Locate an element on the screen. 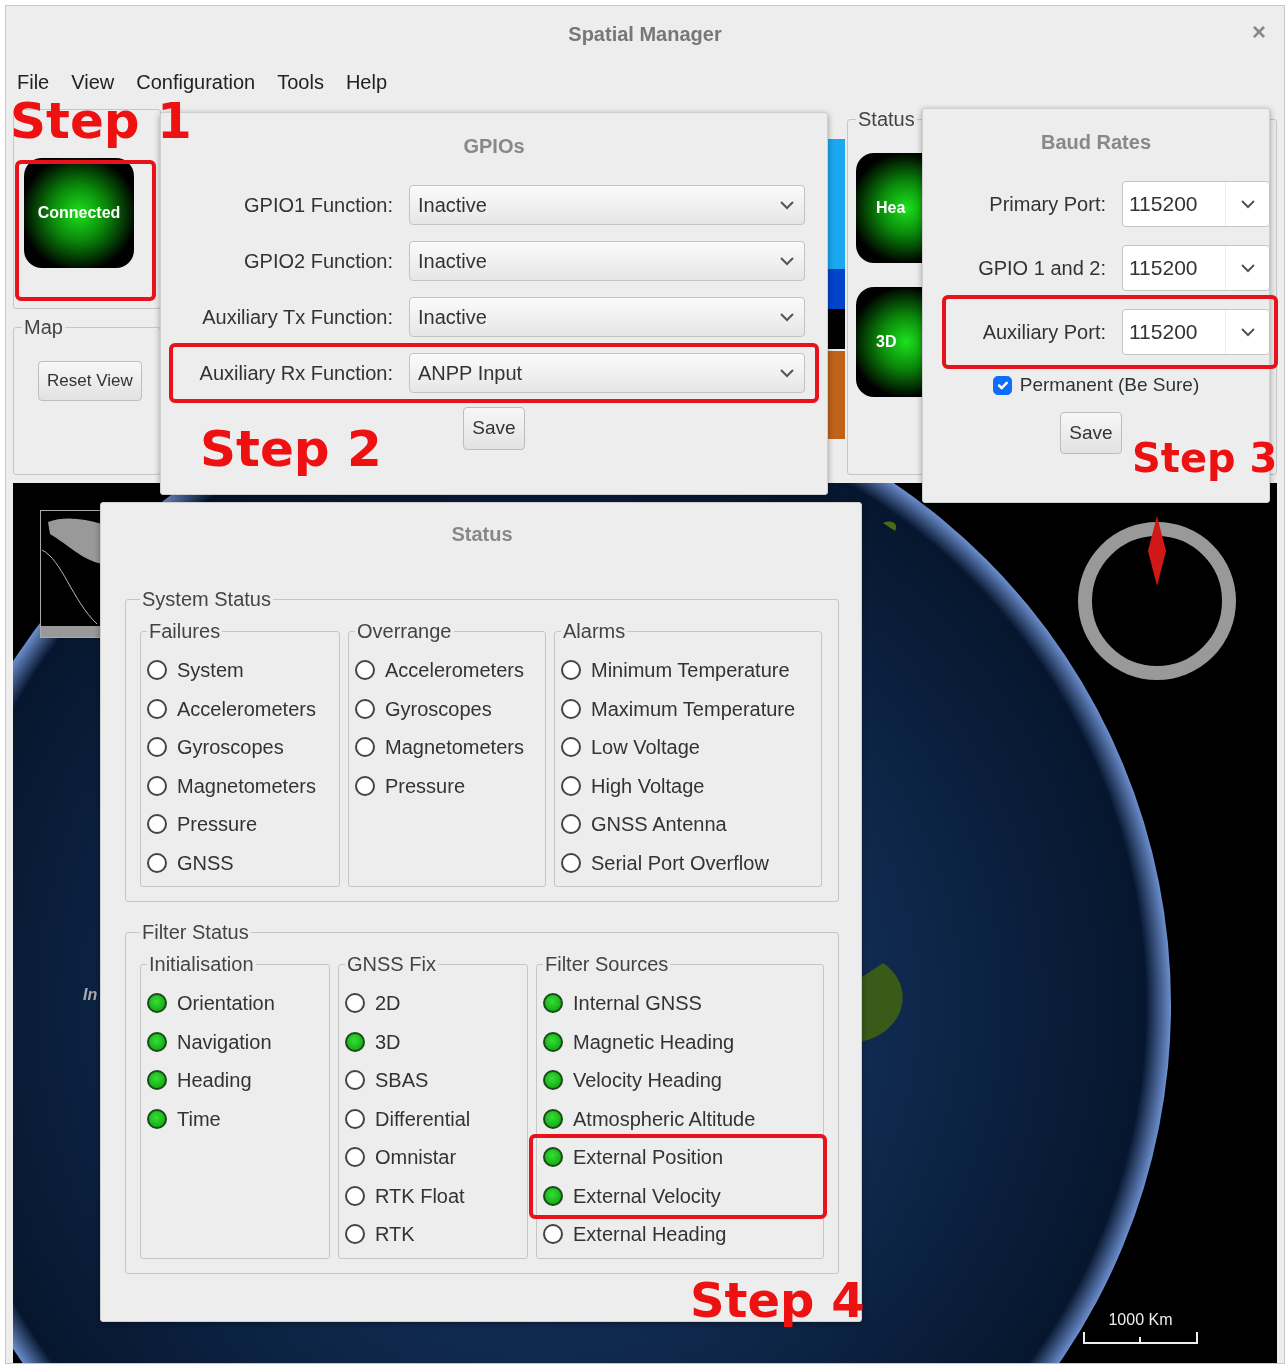 Image resolution: width=1287 pixels, height=1364 pixels. dialog-title: Baud Rates is located at coordinates (1096, 142).